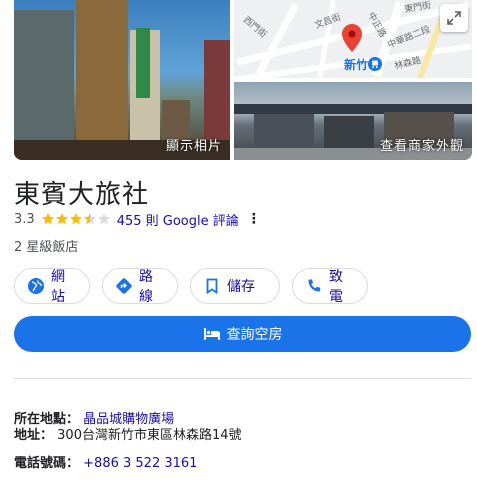  I want to click on save-label: 儲存, so click(241, 287).